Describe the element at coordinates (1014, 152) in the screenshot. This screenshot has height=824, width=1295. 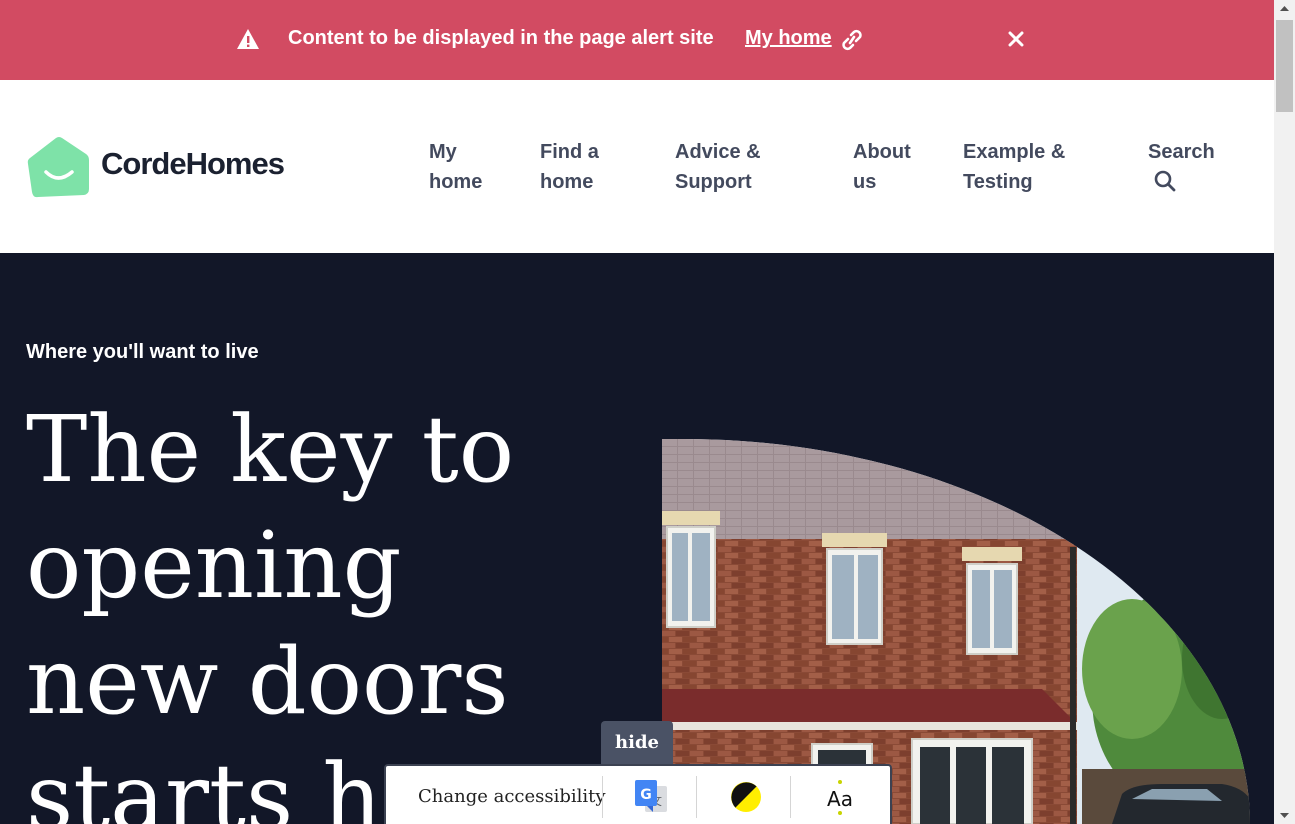
I see `nav-label: Example &` at that location.